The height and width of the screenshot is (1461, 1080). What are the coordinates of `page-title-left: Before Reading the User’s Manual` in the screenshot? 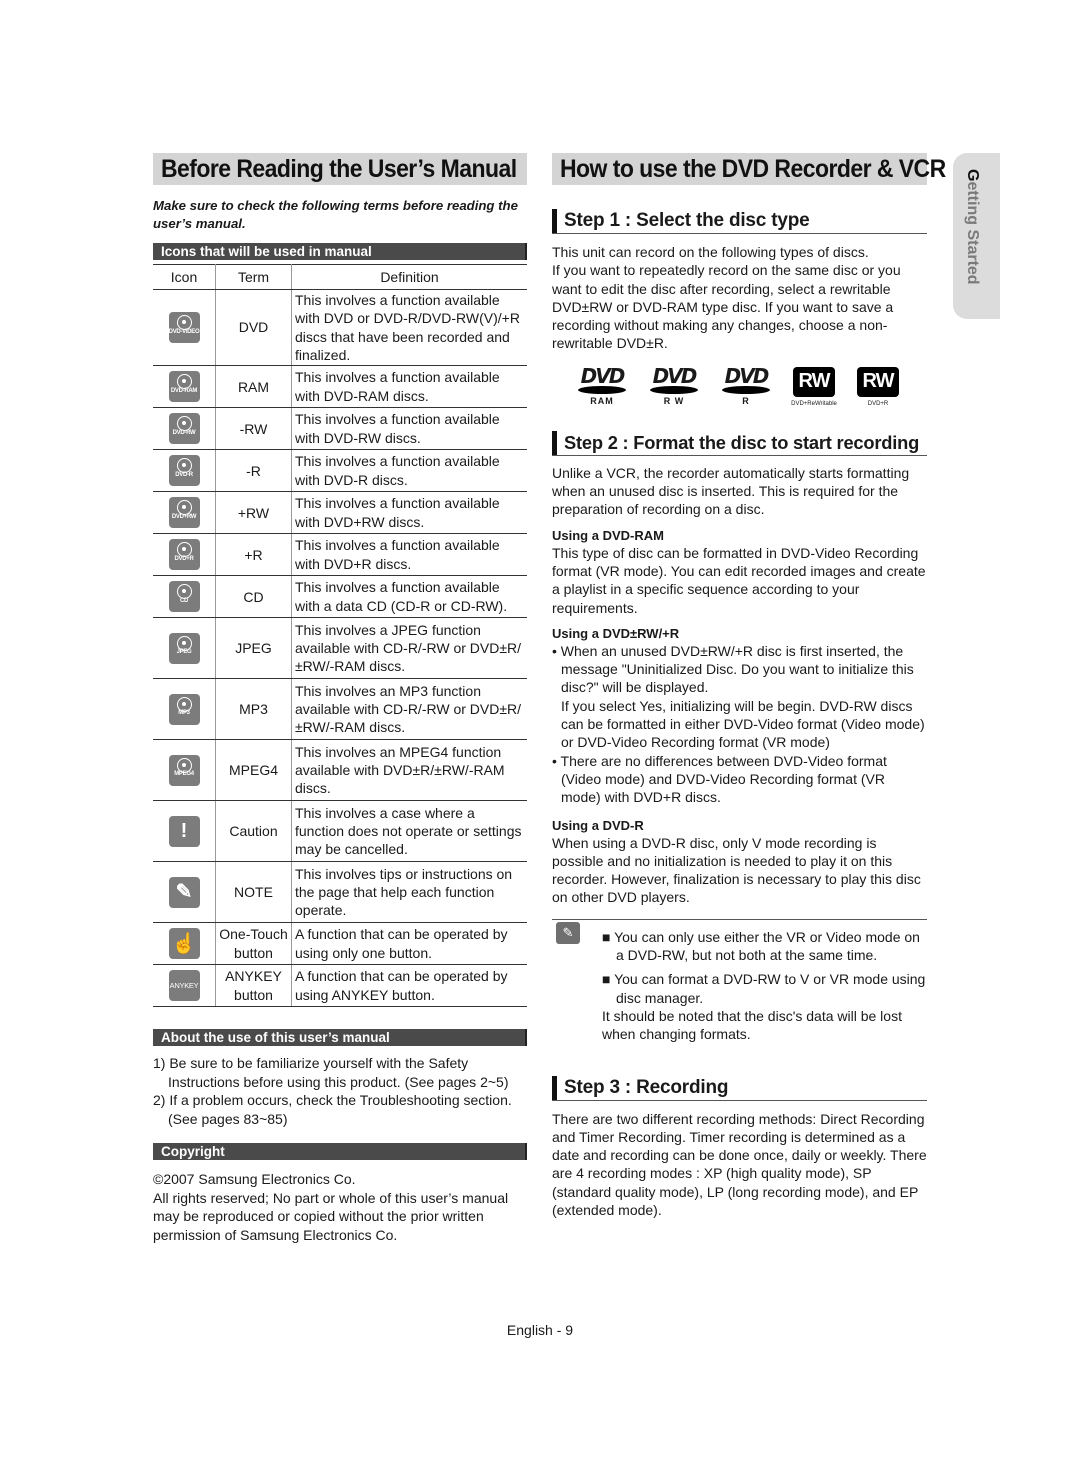 It's located at (340, 169).